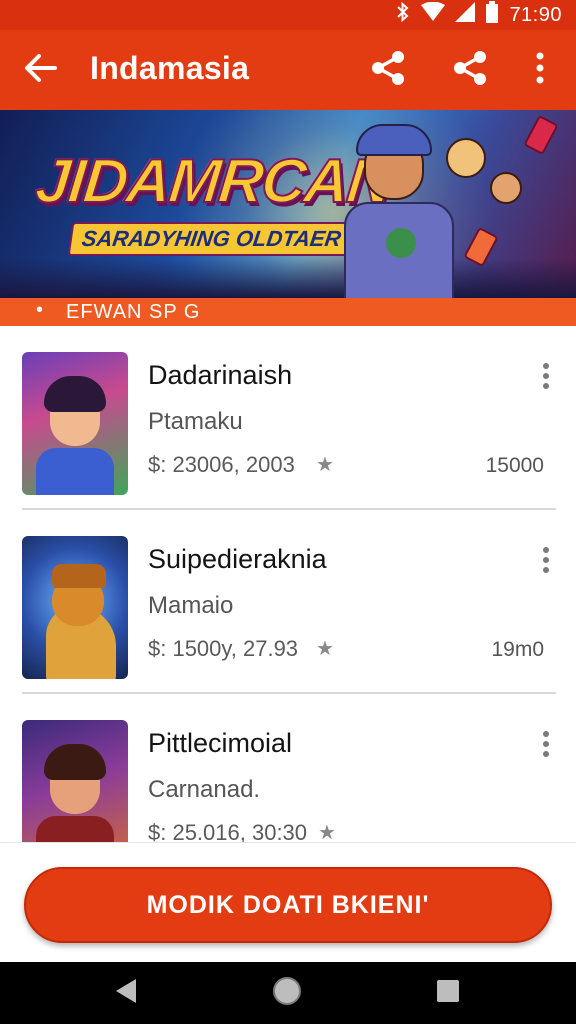 The width and height of the screenshot is (576, 1024). Describe the element at coordinates (288, 905) in the screenshot. I see `primary-action-button: MODIK DOATI BKIENI'` at that location.